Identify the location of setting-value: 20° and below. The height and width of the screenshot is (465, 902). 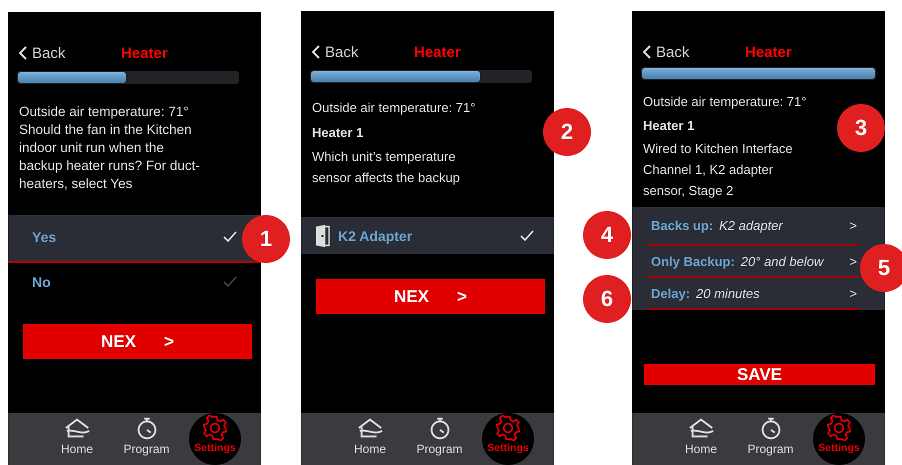
(782, 261).